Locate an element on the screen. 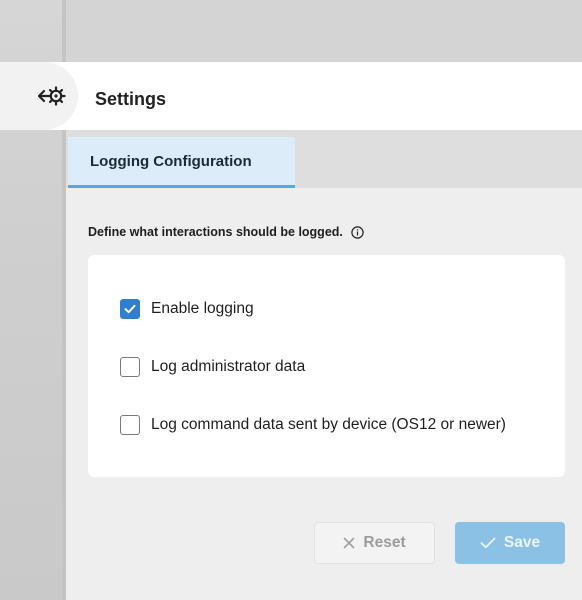 The height and width of the screenshot is (600, 582). info-icon is located at coordinates (357, 232).